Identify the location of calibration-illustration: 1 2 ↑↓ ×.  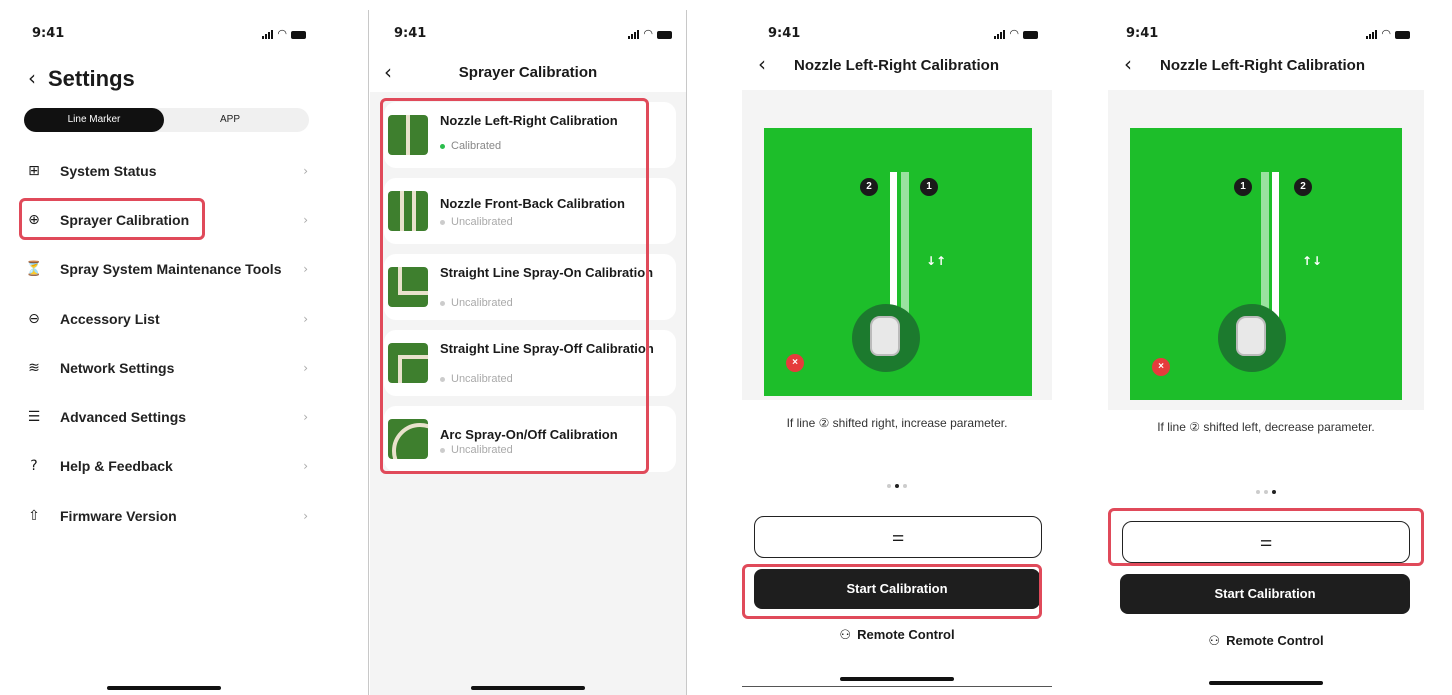
(1266, 264).